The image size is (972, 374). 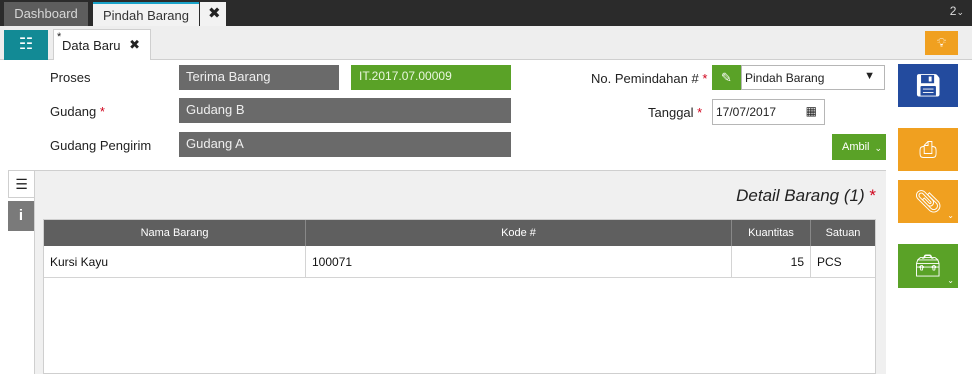 I want to click on no-pemindahan-label-text: No. Pemindahan #, so click(x=645, y=78).